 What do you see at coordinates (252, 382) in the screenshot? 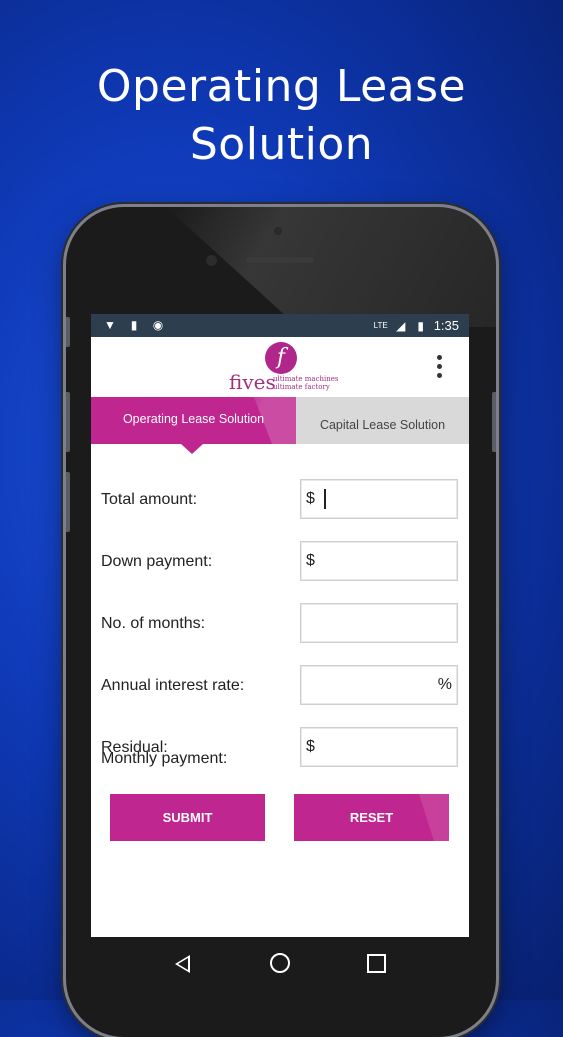
I see `logo-wordmark: fives` at bounding box center [252, 382].